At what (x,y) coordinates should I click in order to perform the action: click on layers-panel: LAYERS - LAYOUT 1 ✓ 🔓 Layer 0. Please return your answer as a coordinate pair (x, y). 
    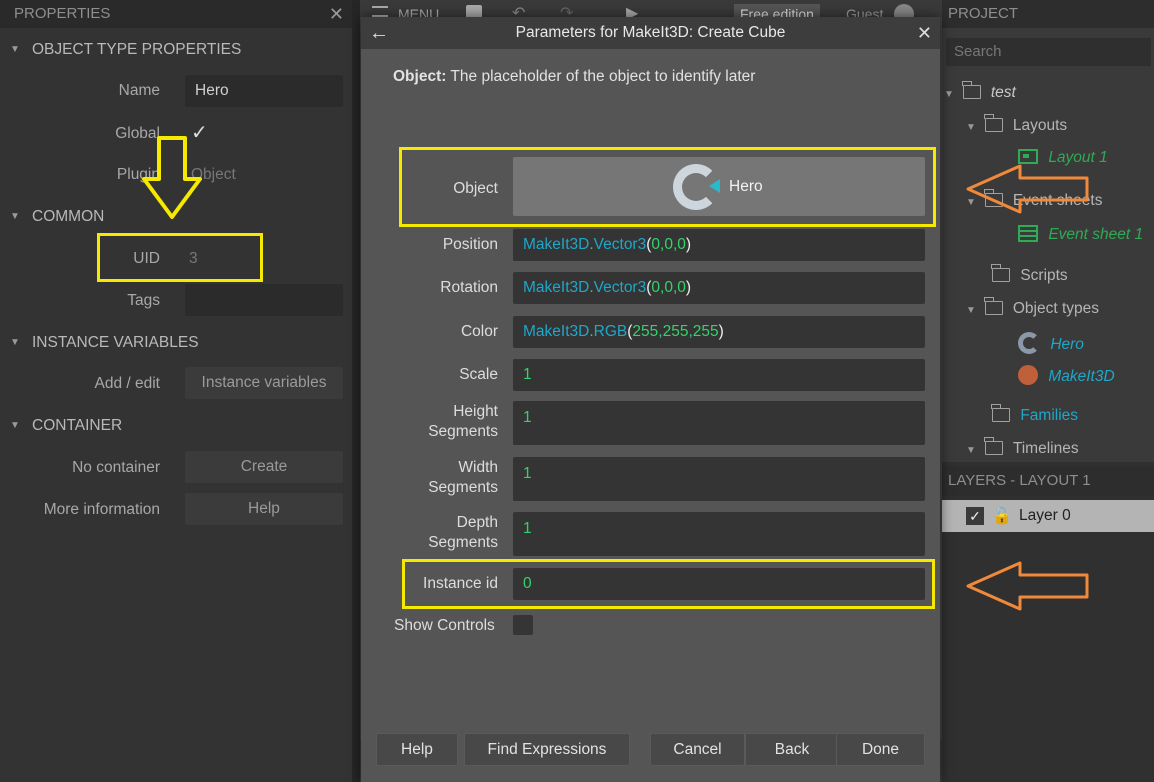
    Looking at the image, I should click on (1048, 622).